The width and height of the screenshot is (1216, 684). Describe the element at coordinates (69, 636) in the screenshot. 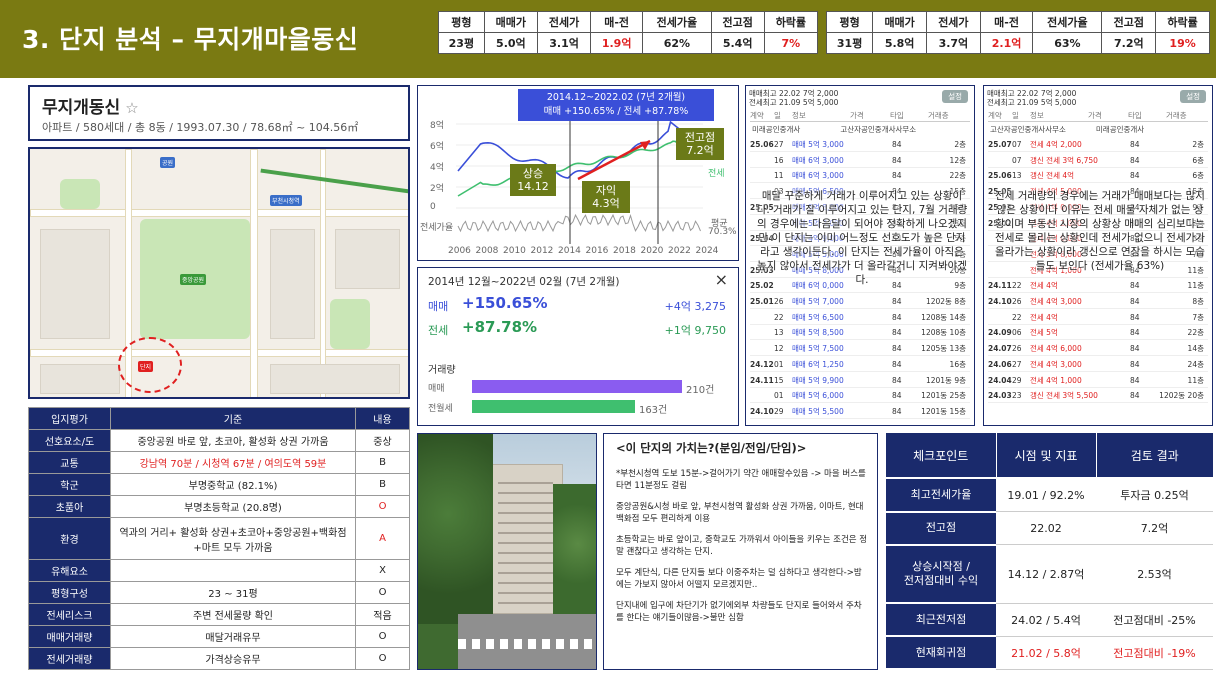

I see `eval-key: 매매거래량` at that location.